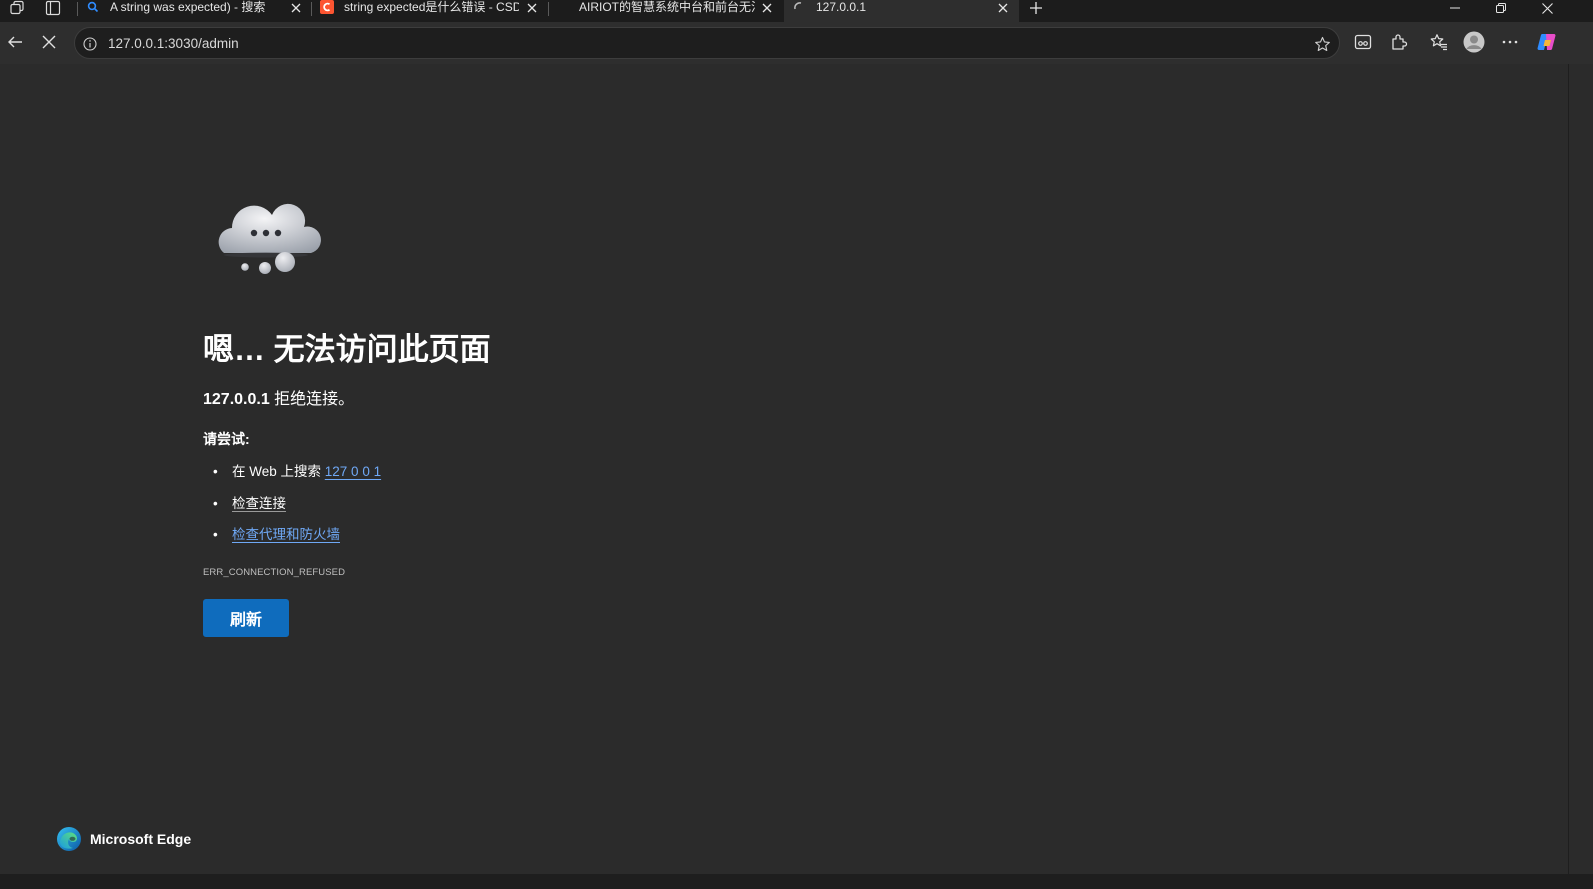  I want to click on error-message: 127.0.0.1 拒绝连接。, so click(278, 400).